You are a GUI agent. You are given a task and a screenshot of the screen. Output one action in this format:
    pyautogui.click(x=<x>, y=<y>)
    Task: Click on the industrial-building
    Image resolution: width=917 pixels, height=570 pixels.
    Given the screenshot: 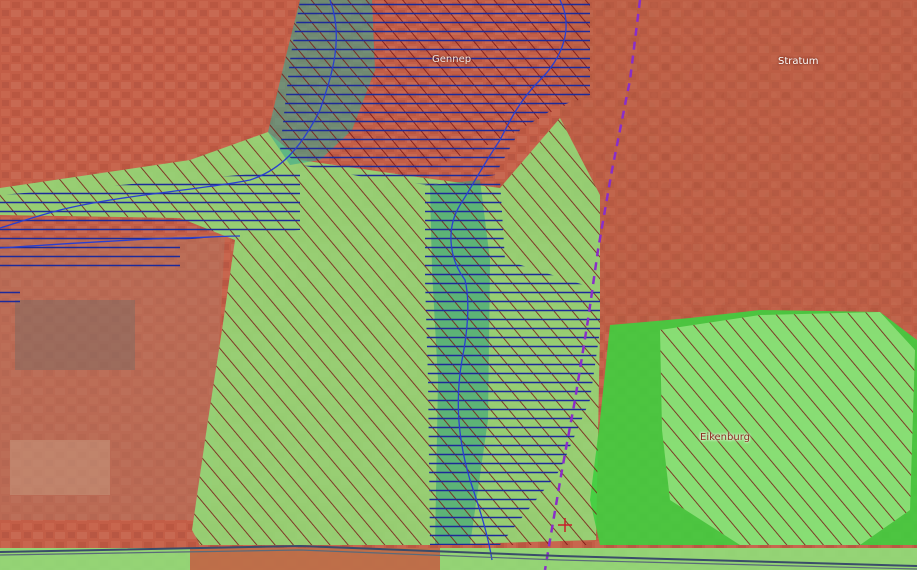 What is the action you would take?
    pyautogui.click(x=75, y=335)
    